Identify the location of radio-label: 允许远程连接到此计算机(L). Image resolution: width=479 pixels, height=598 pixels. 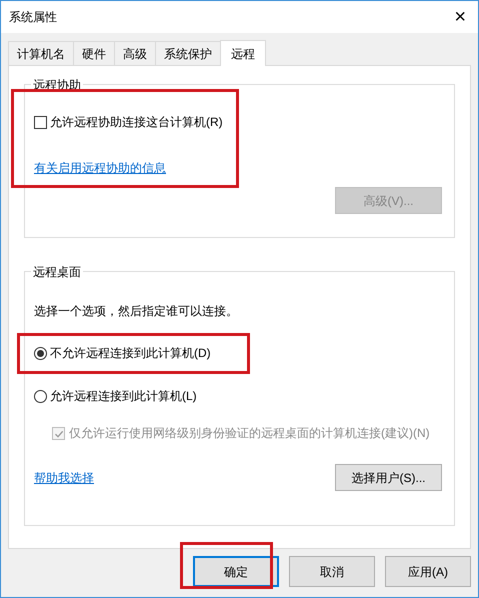
(123, 396).